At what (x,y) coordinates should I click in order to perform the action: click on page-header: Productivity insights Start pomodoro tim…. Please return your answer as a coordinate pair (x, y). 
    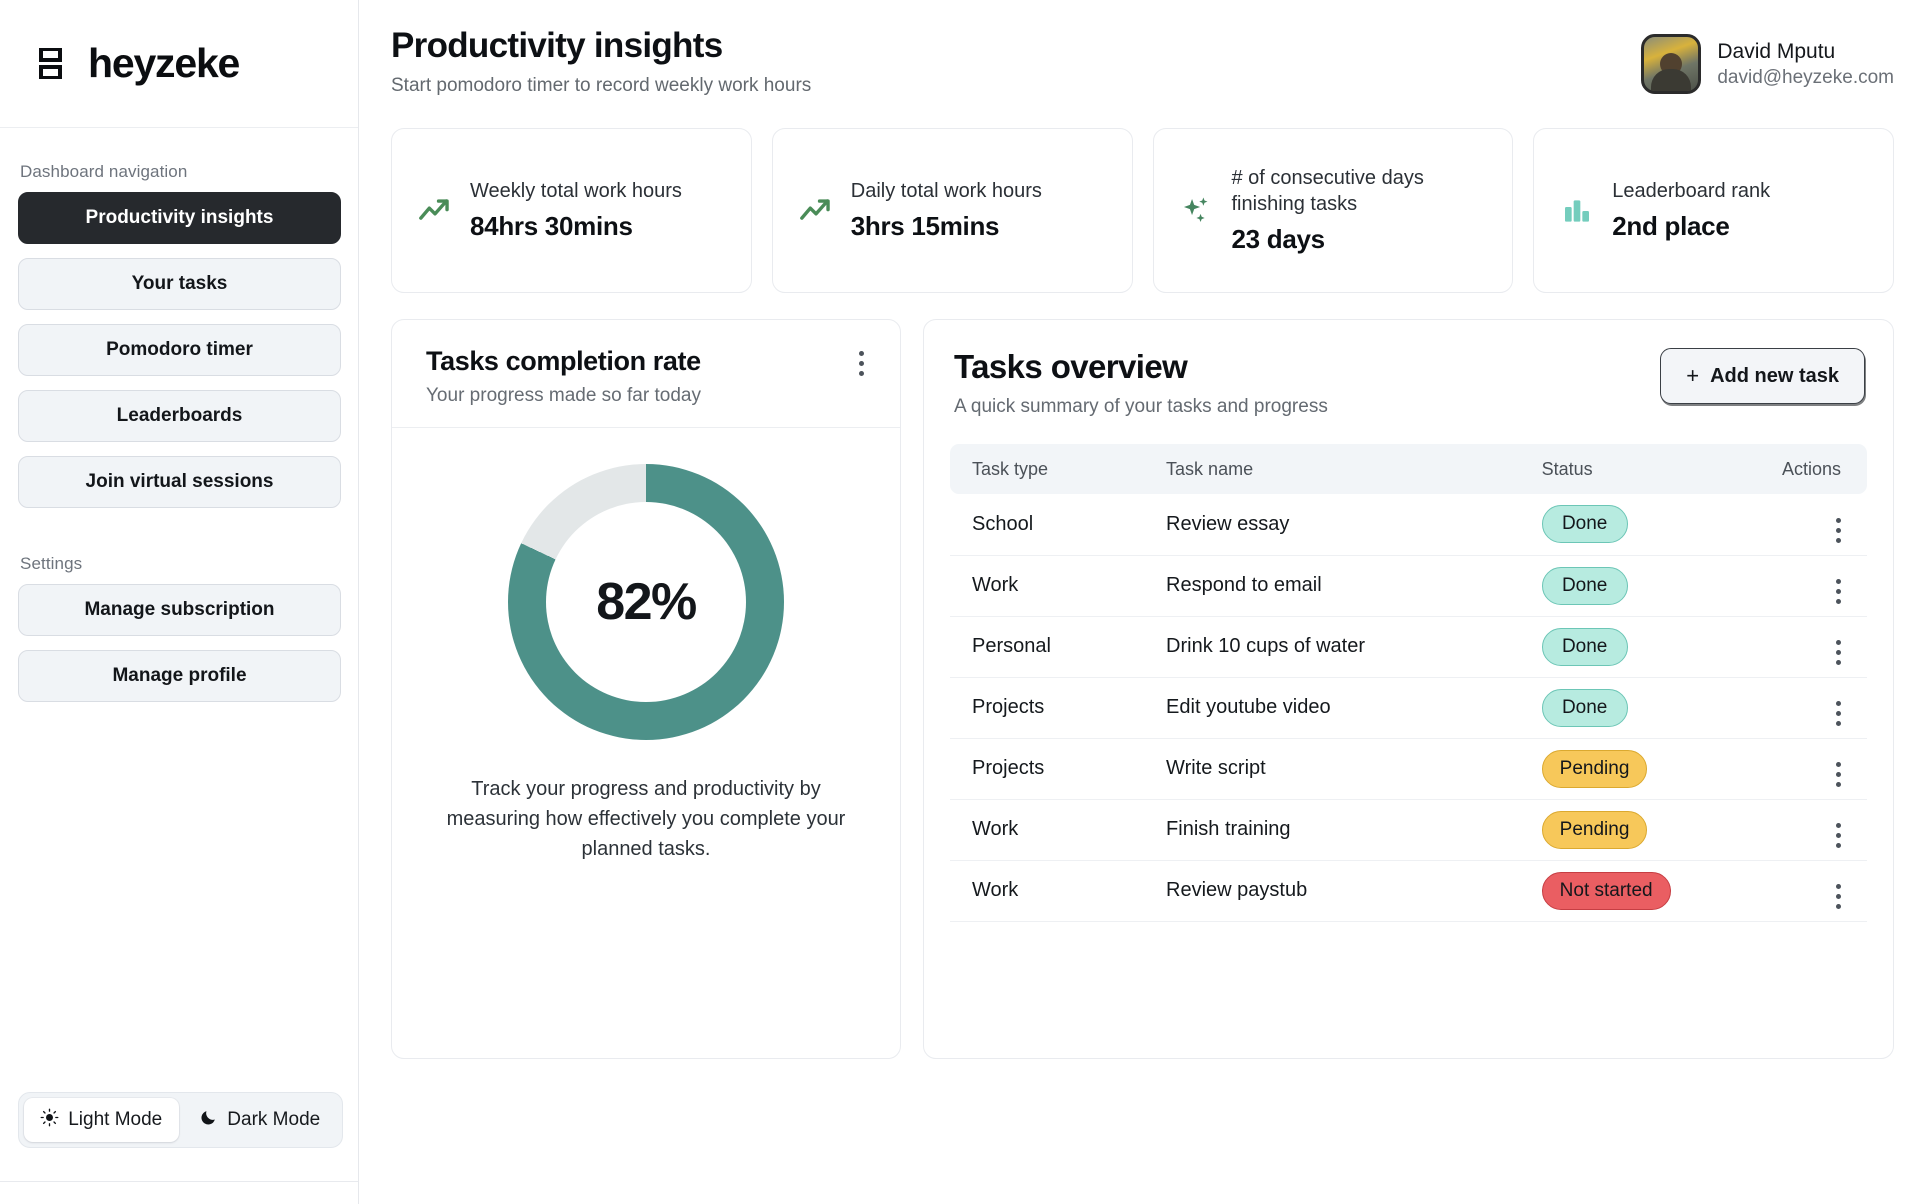
    Looking at the image, I should click on (1140, 64).